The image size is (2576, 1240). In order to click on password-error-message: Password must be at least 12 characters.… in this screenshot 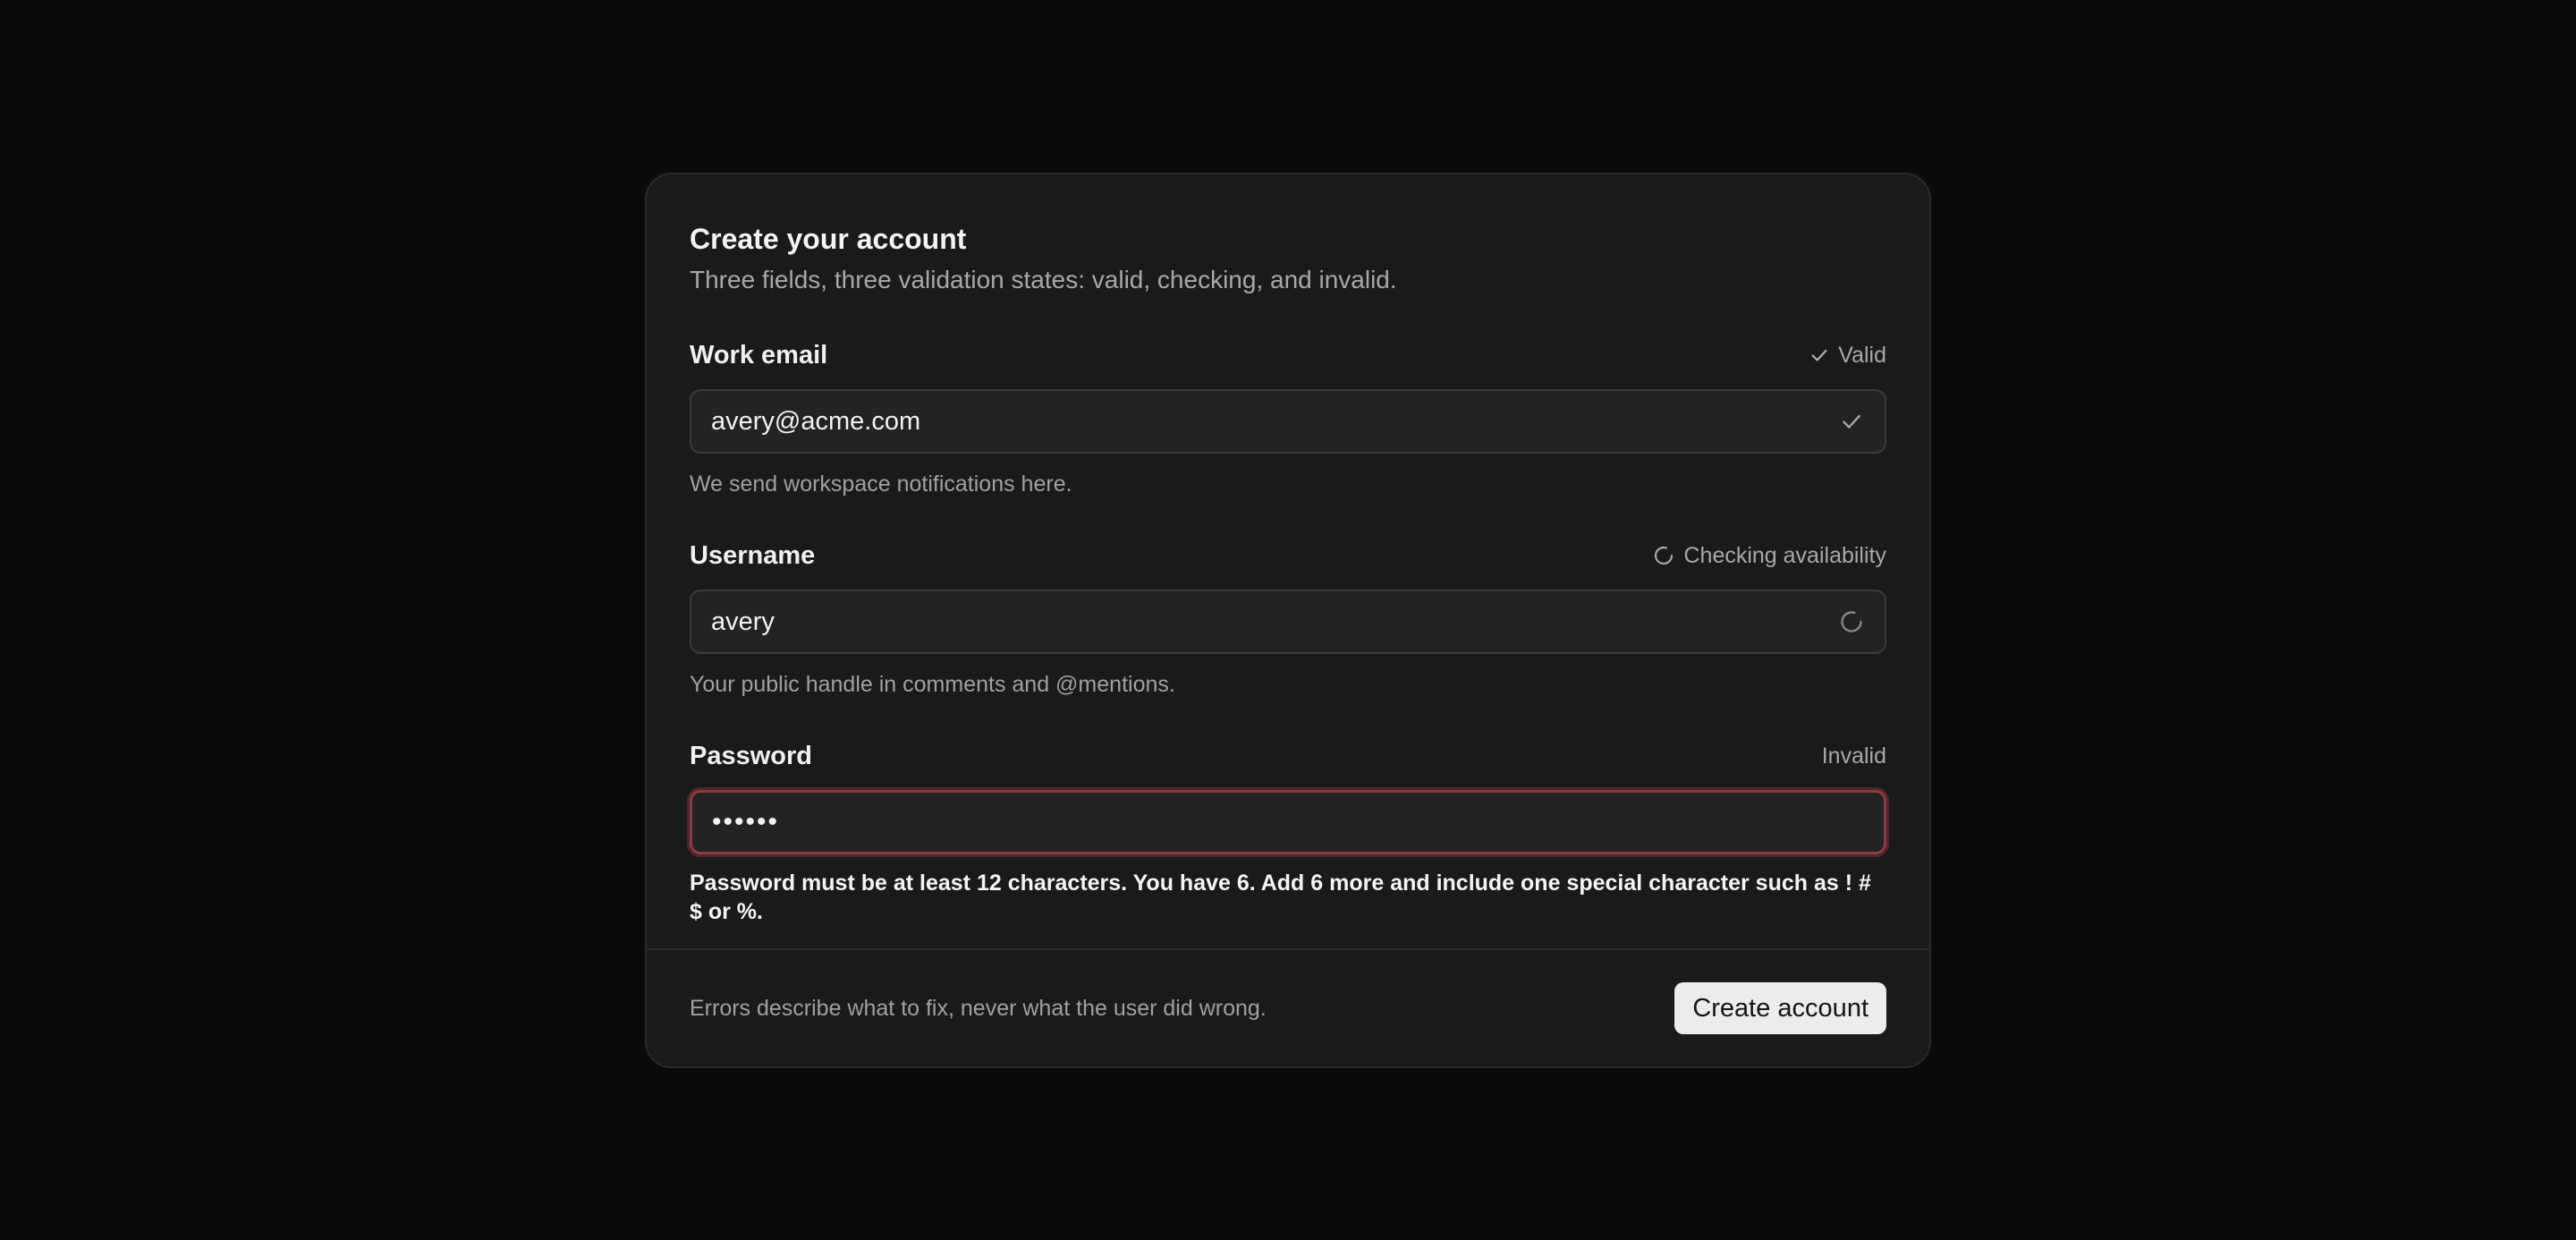, I will do `click(1280, 897)`.